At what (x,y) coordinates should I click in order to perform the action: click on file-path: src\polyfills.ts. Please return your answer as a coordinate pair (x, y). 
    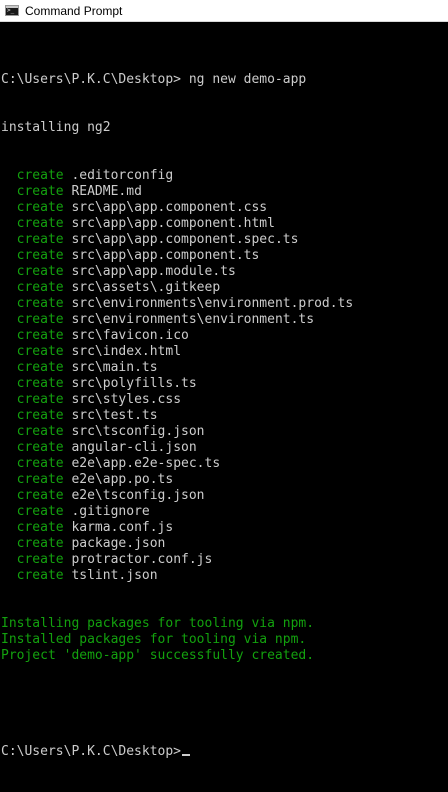
    Looking at the image, I should click on (134, 383).